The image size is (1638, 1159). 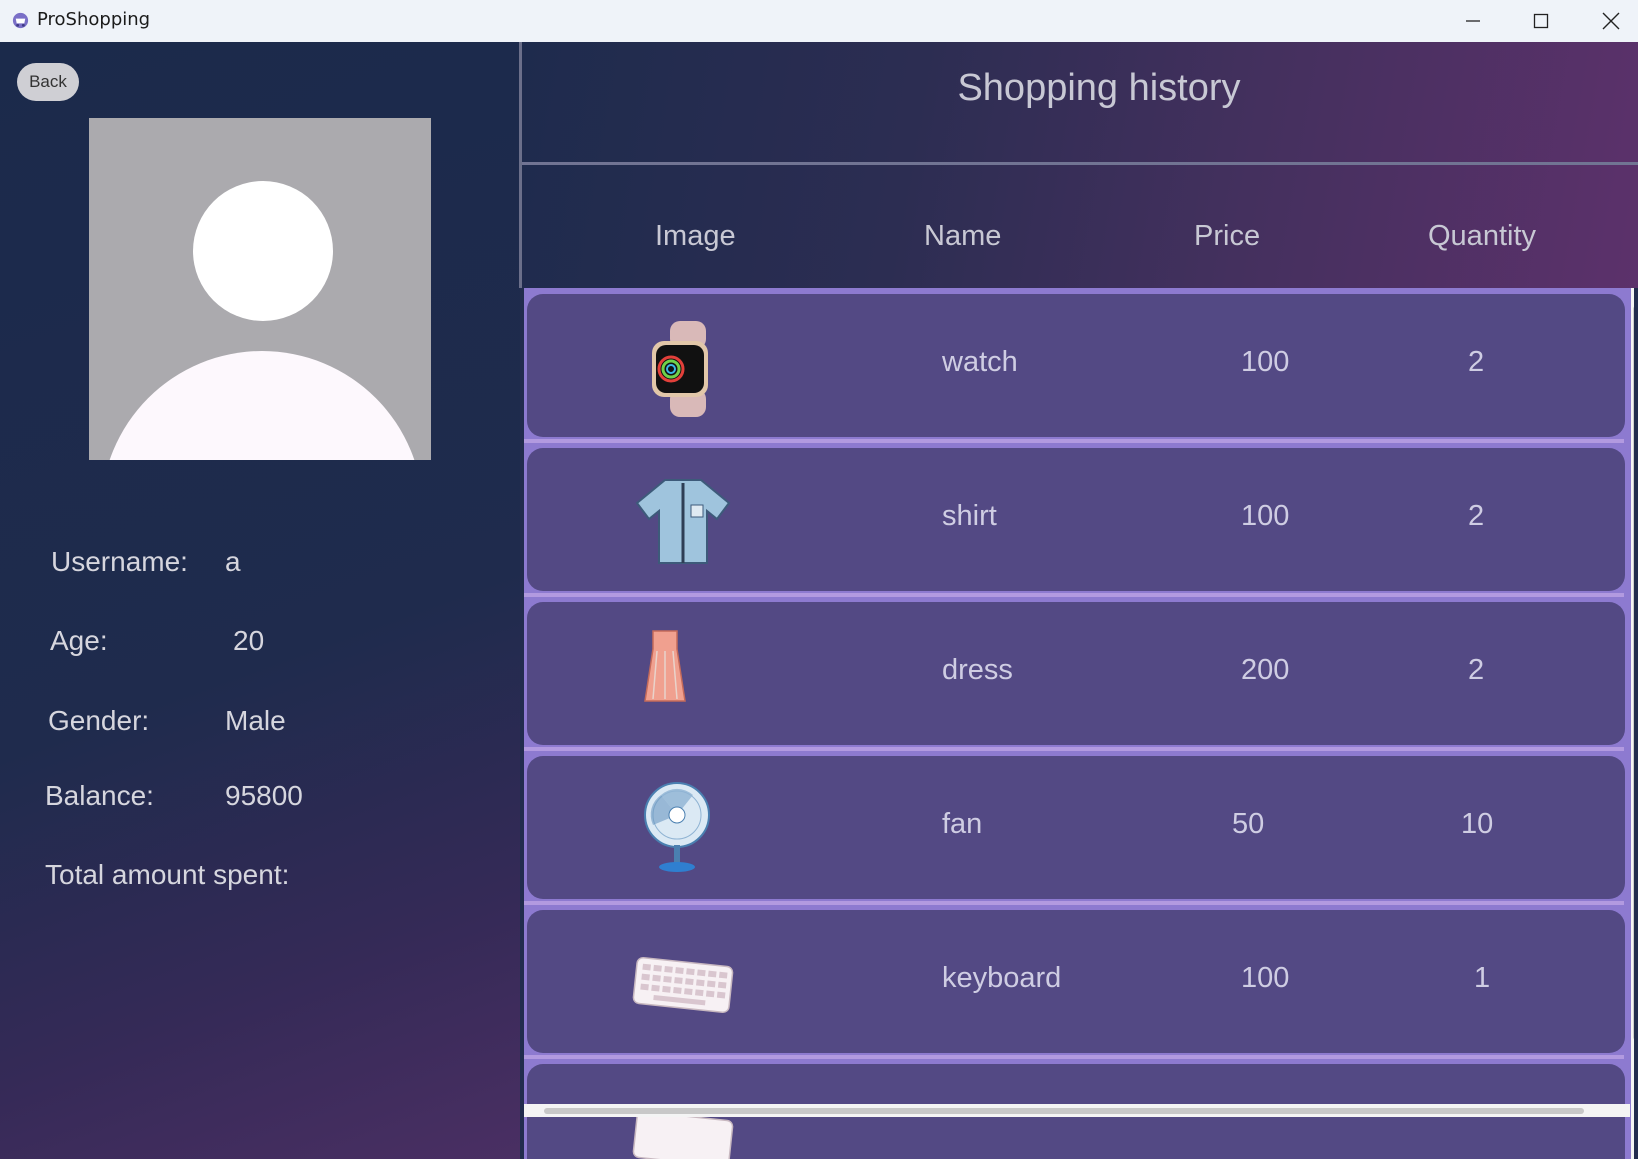 I want to click on vertical-scroll-thumb, so click(x=1633, y=673).